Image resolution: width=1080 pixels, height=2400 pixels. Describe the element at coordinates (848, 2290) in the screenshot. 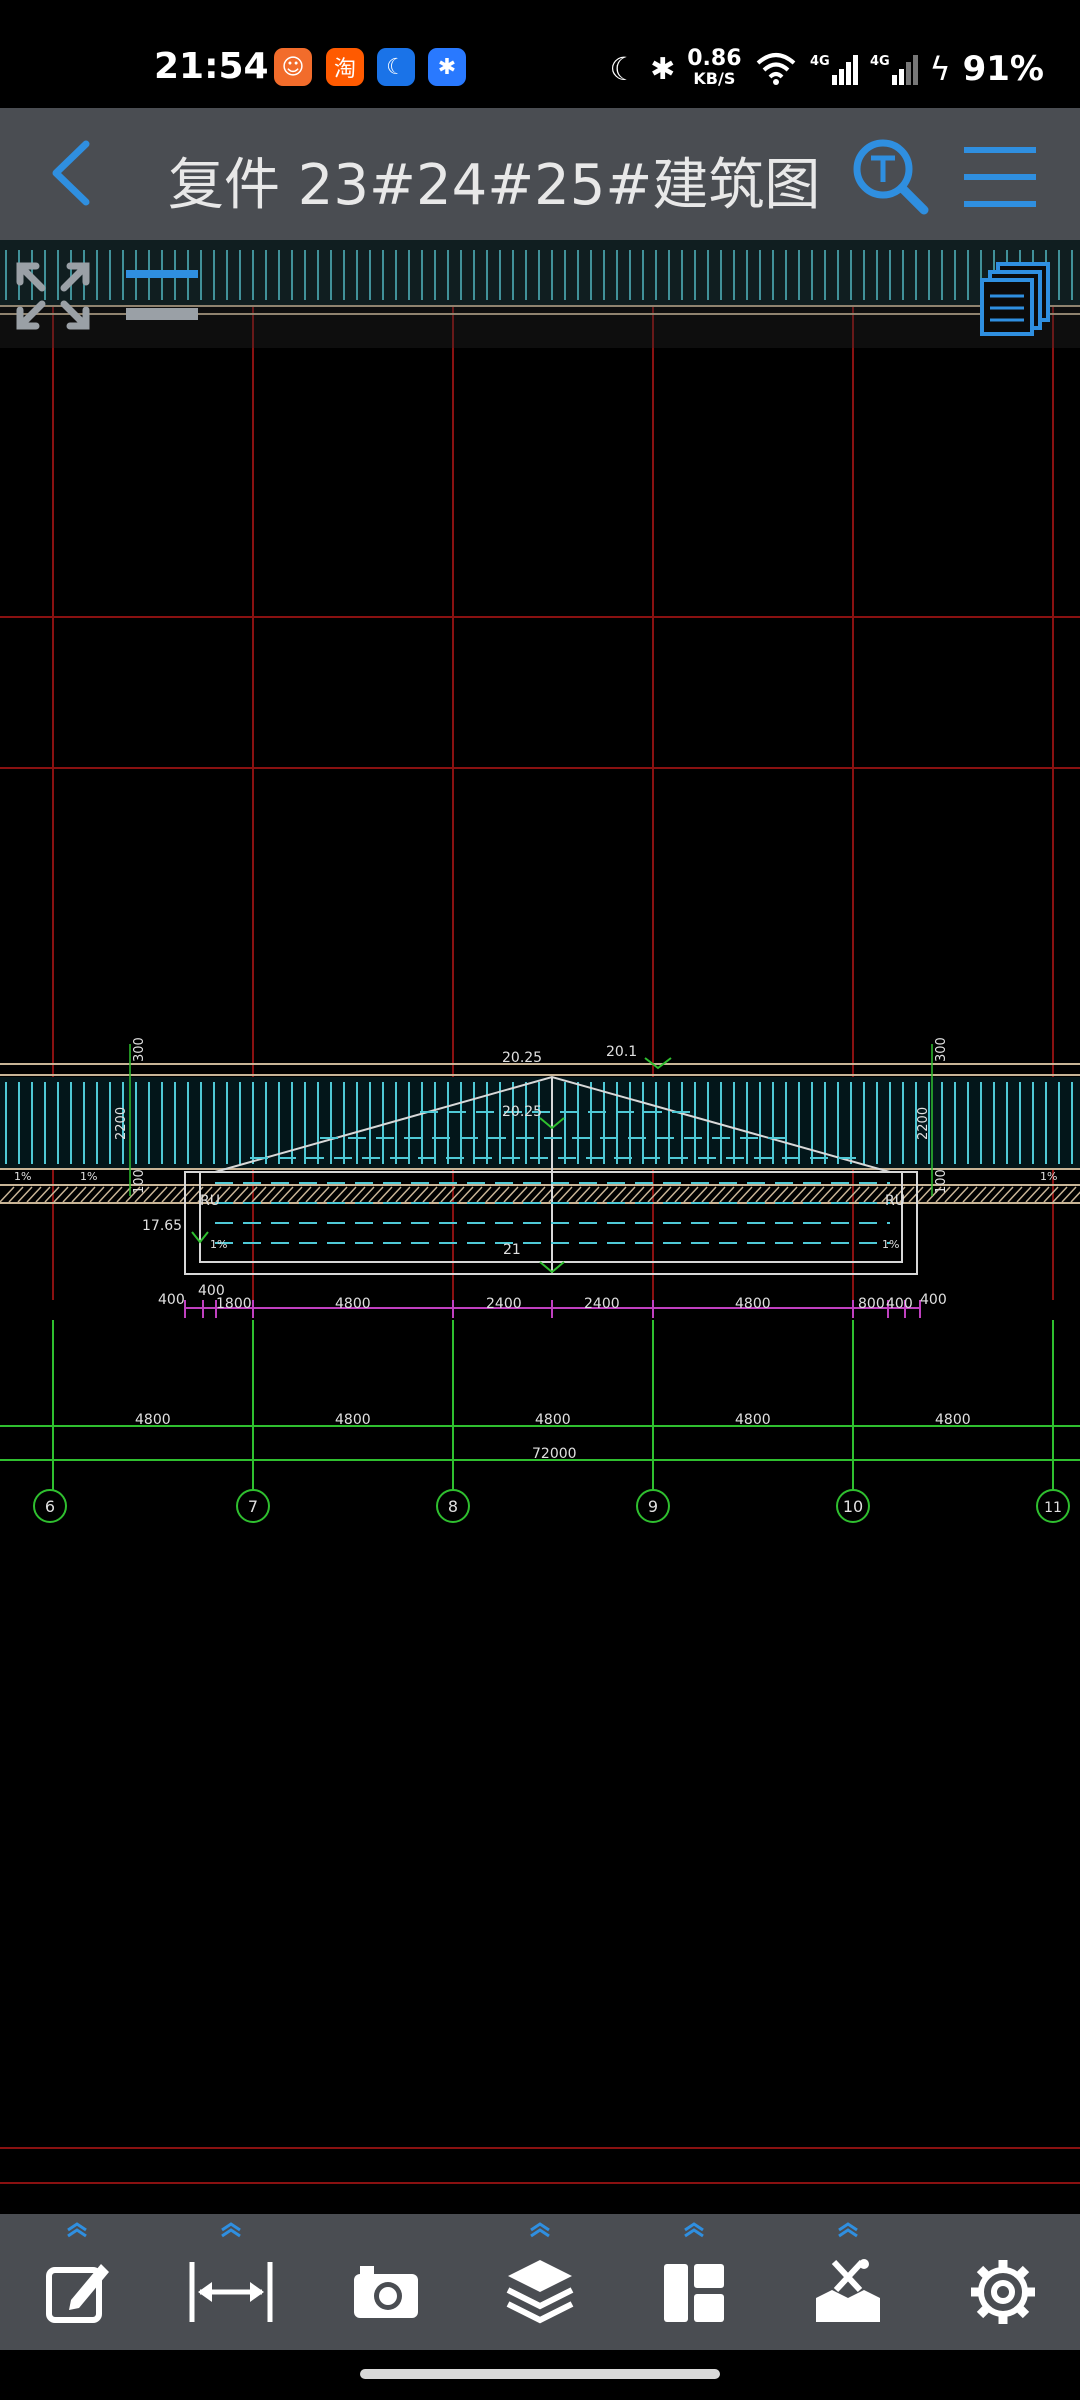

I see `tools-icon` at that location.